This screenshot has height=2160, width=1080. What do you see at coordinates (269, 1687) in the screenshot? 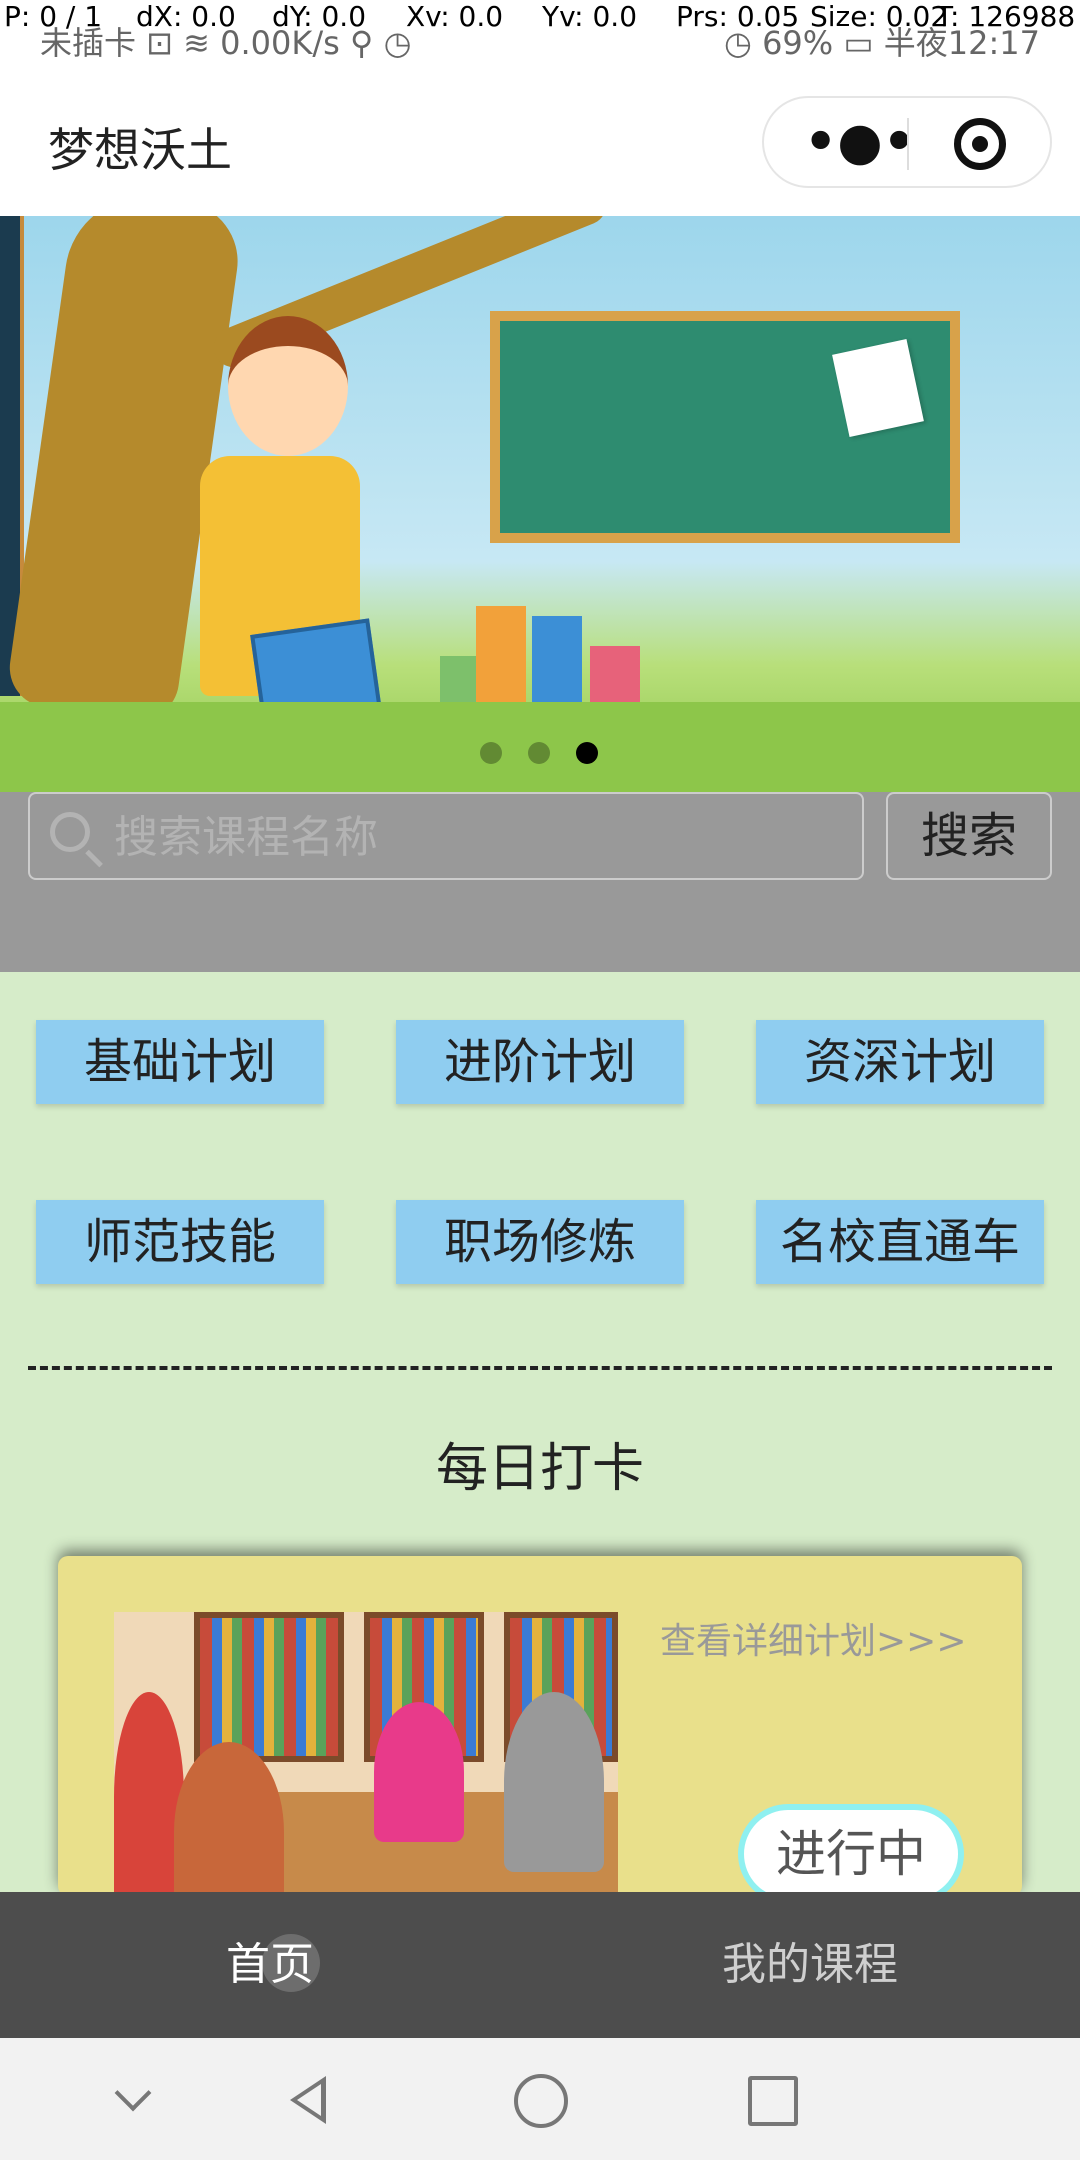
I see `bookshelf` at bounding box center [269, 1687].